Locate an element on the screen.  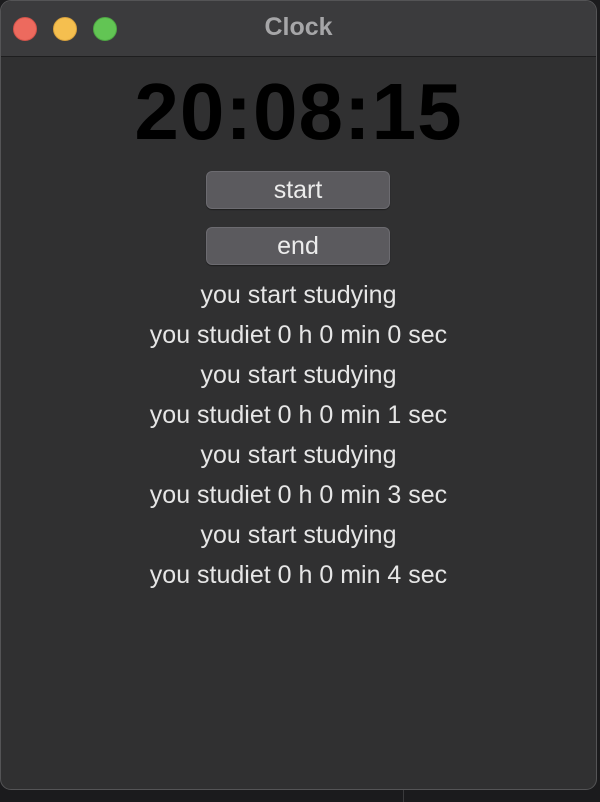
window-title: Clock is located at coordinates (298, 27).